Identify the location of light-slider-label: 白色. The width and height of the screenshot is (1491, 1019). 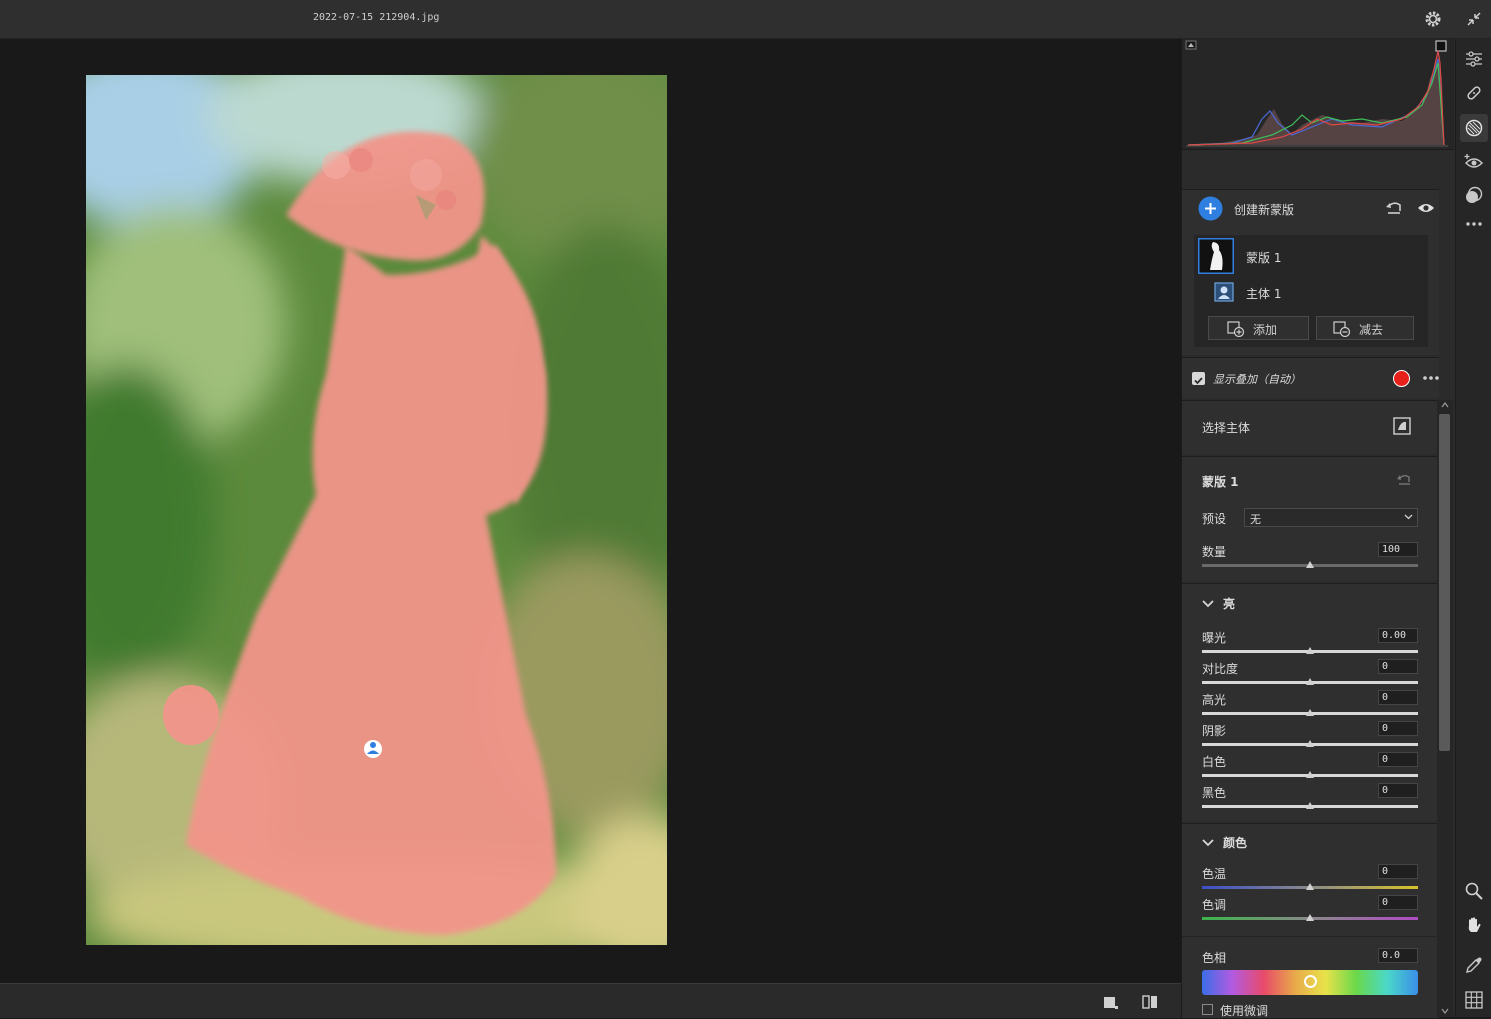
(1214, 762).